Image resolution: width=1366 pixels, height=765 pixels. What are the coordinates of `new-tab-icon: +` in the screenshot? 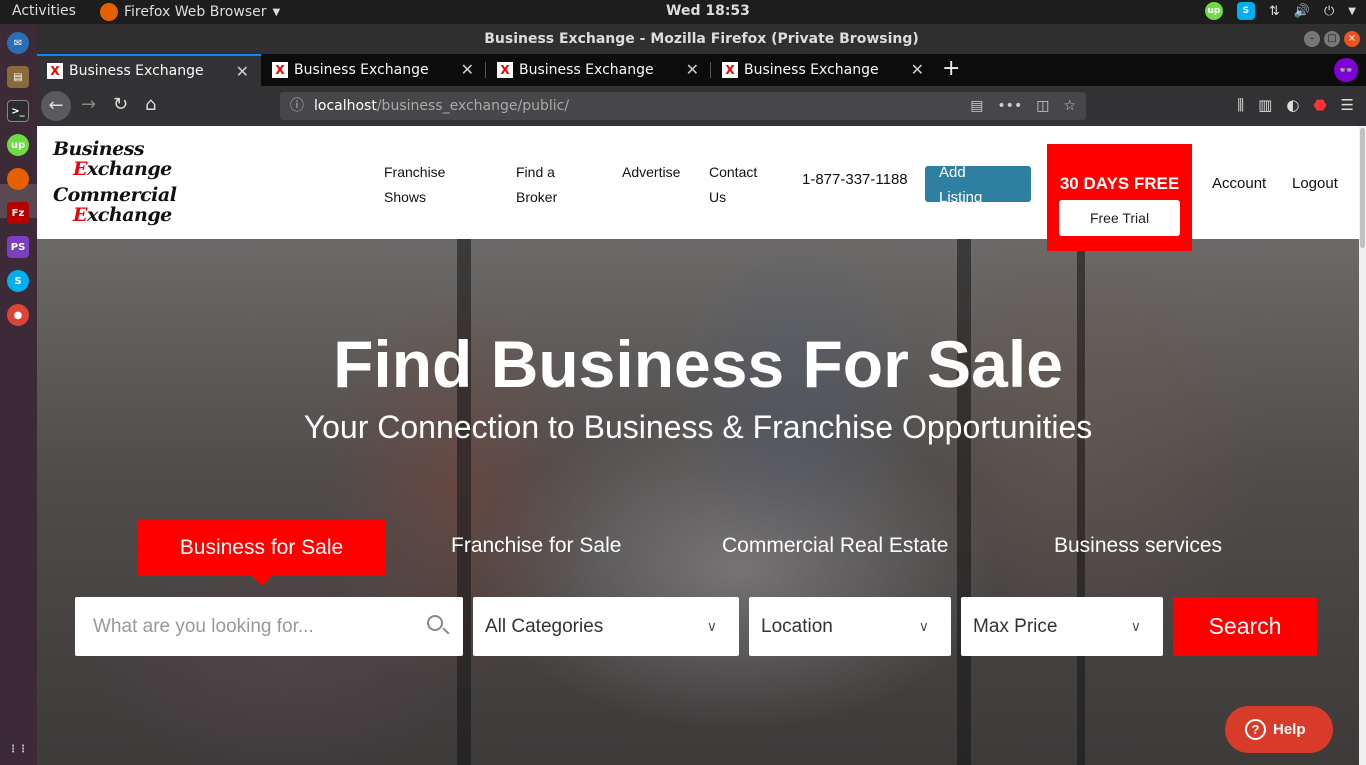 It's located at (951, 68).